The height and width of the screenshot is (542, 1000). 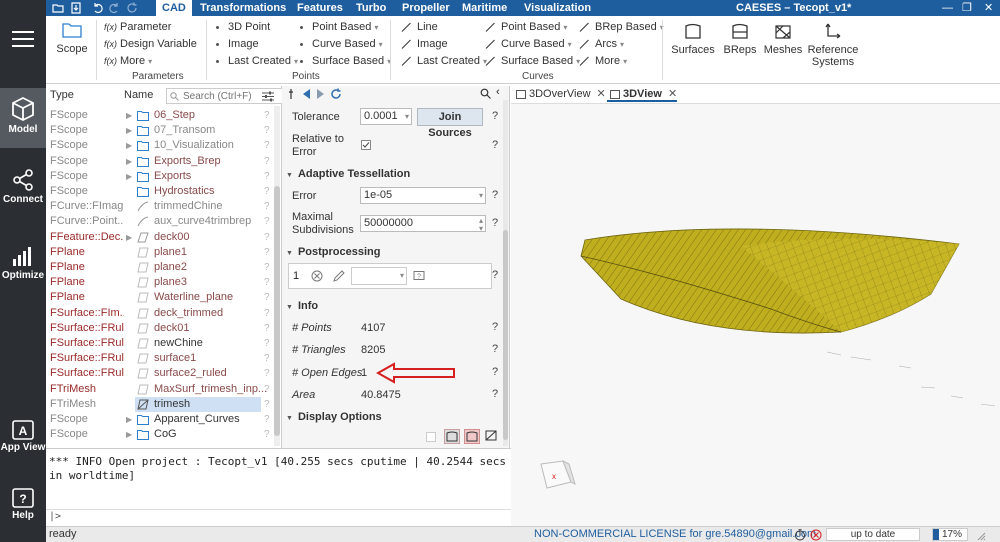 What do you see at coordinates (452, 436) in the screenshot?
I see `shaded-mode-button` at bounding box center [452, 436].